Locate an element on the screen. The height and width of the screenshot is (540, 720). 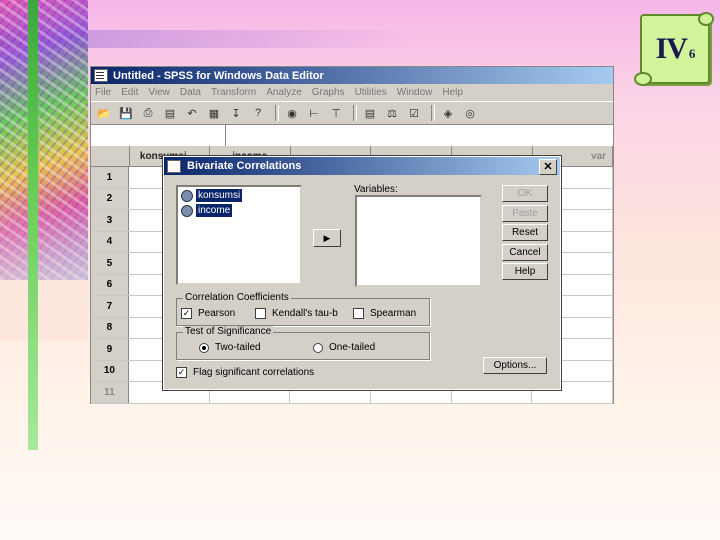
close-icon: ✕ is located at coordinates (548, 167).